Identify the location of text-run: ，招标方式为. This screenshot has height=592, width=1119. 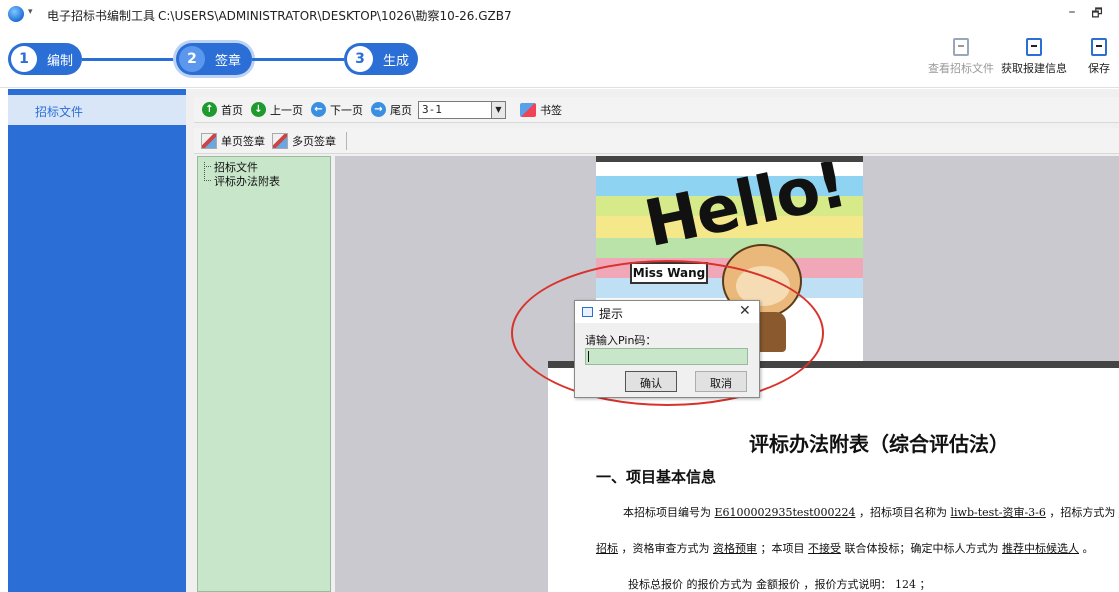
(1082, 512).